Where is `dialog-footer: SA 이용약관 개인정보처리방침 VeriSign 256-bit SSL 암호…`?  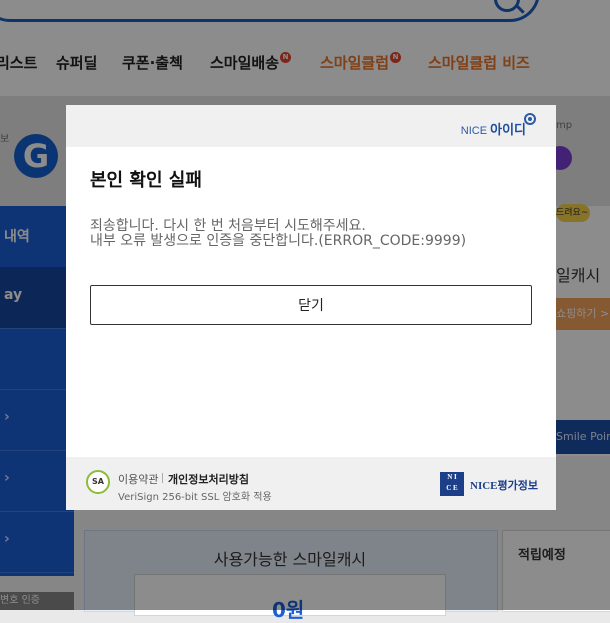 dialog-footer: SA 이용약관 개인정보처리방침 VeriSign 256-bit SSL 암호… is located at coordinates (311, 483).